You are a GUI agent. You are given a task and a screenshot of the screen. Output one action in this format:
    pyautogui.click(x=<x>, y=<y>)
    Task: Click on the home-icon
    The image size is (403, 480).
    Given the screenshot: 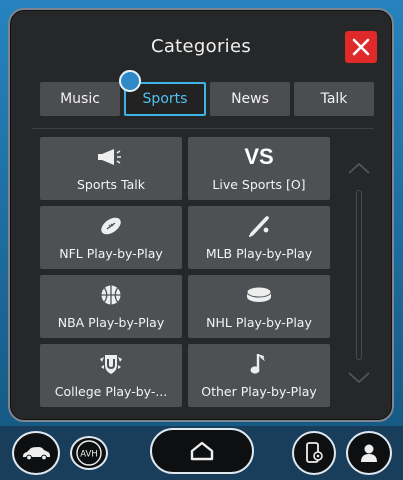 What is the action you would take?
    pyautogui.click(x=202, y=451)
    